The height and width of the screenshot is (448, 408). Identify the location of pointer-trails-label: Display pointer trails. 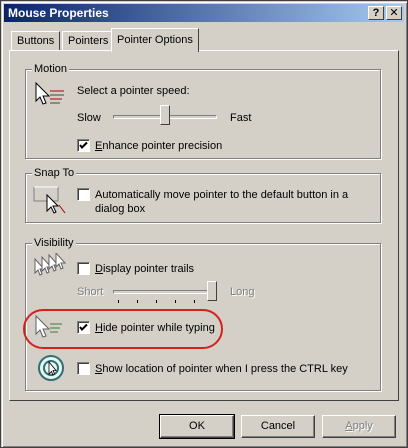
(144, 269).